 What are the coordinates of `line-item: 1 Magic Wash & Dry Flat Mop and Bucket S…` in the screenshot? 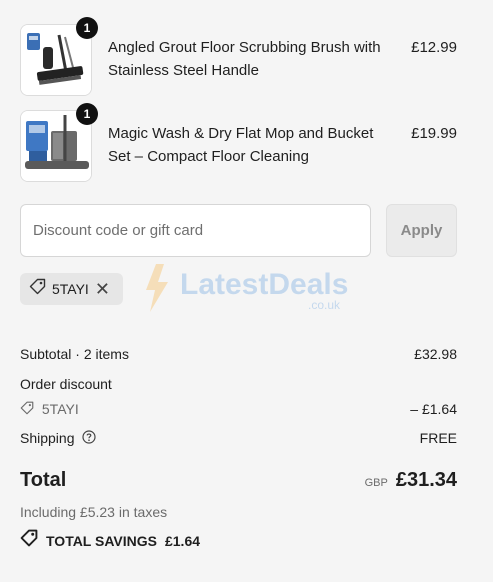 It's located at (238, 143).